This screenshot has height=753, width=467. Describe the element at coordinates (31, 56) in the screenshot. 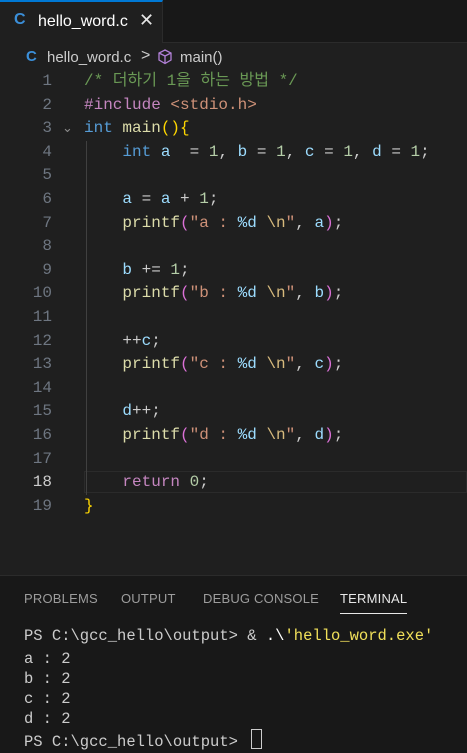

I see `c-file-icon: C` at that location.